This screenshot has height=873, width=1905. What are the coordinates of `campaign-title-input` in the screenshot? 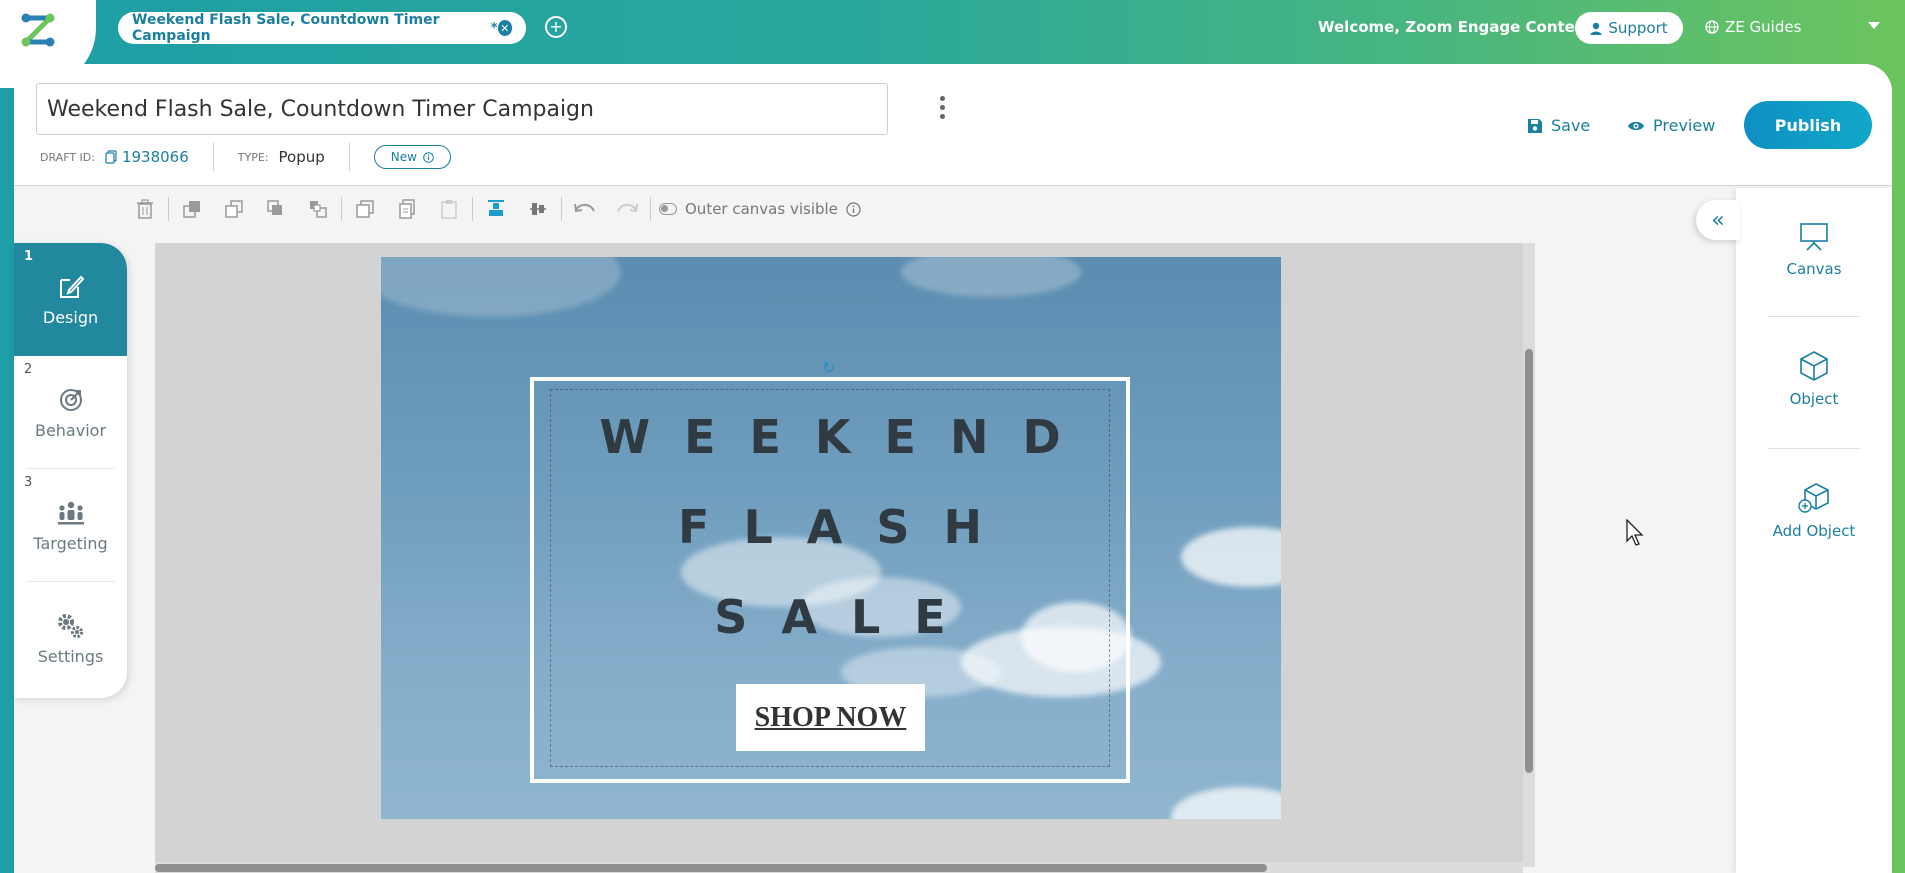 It's located at (462, 109).